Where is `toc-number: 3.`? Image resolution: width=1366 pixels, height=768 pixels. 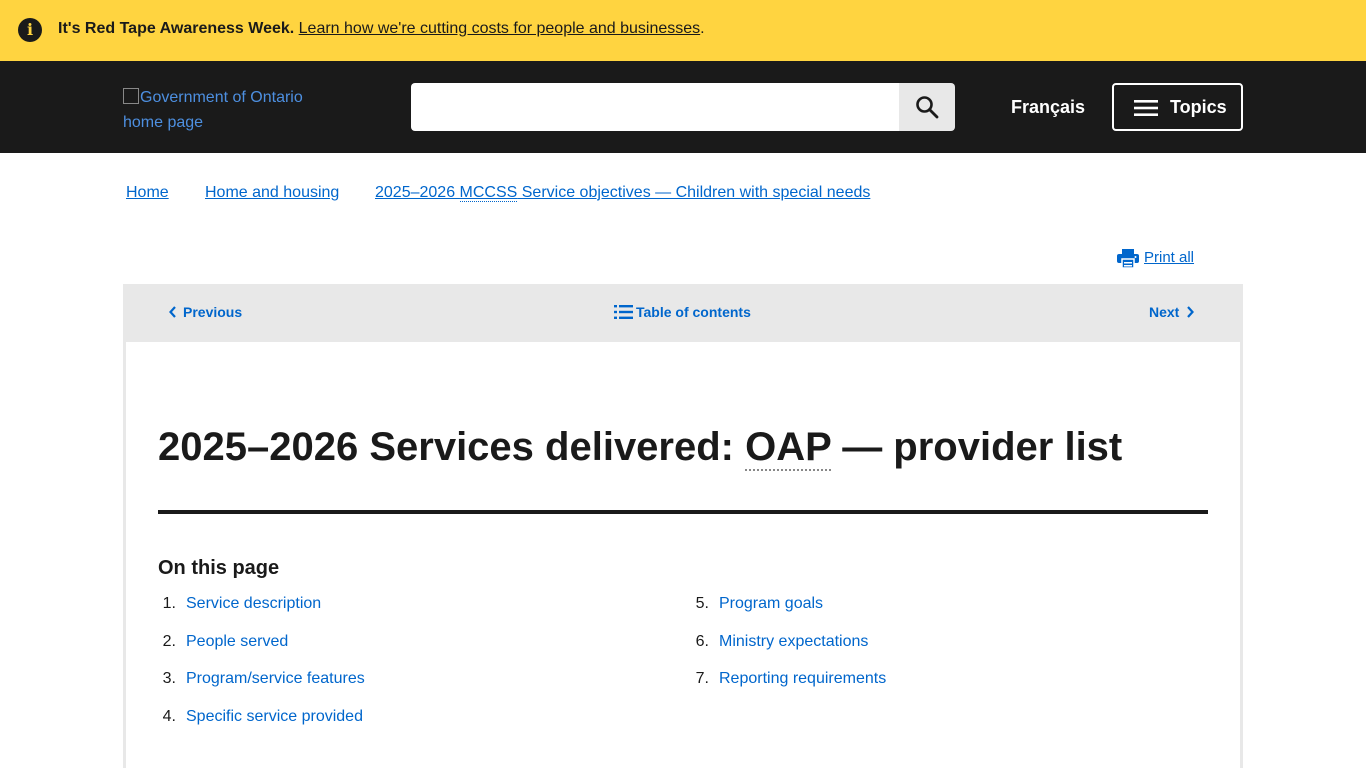
toc-number: 3. is located at coordinates (169, 678).